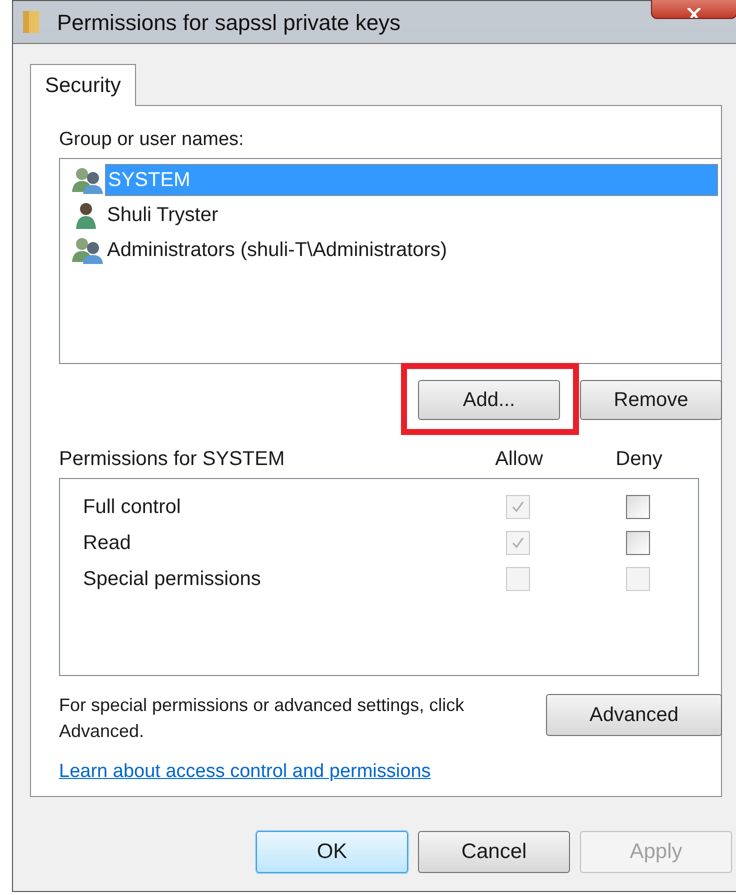 The image size is (736, 895). What do you see at coordinates (262, 718) in the screenshot?
I see `advanced-note: For special permissions or advanced settings, click Advanced.` at bounding box center [262, 718].